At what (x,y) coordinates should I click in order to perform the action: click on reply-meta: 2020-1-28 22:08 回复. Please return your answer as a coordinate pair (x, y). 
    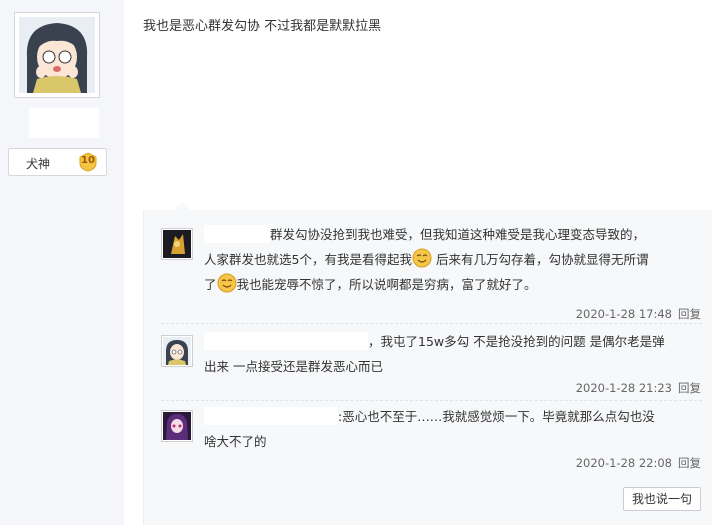
    Looking at the image, I should click on (638, 463).